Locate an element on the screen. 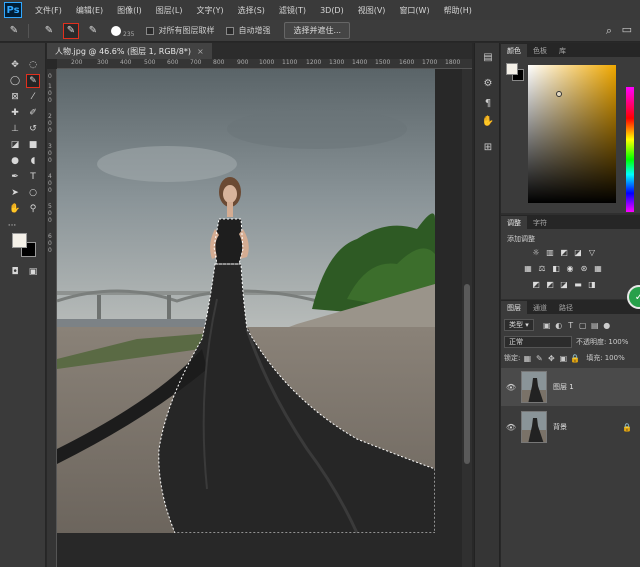  tab-channels: 通道 is located at coordinates (540, 307).